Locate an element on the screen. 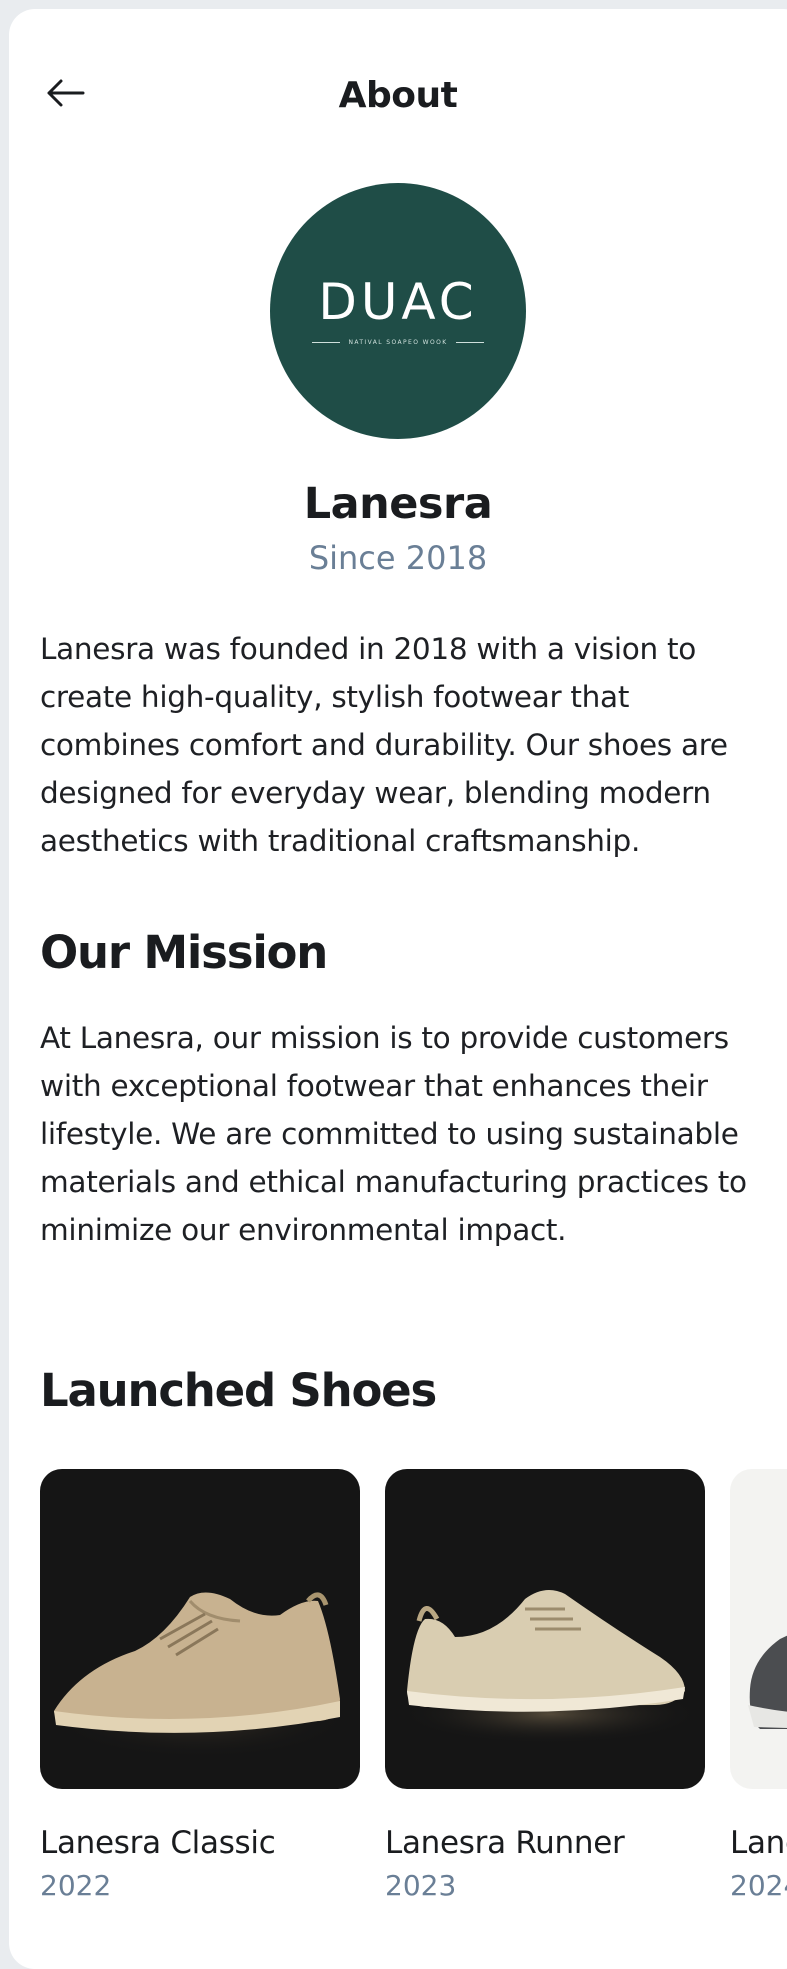 This screenshot has height=1969, width=787. launched-shoes-title: Launched Shoes is located at coordinates (238, 1390).